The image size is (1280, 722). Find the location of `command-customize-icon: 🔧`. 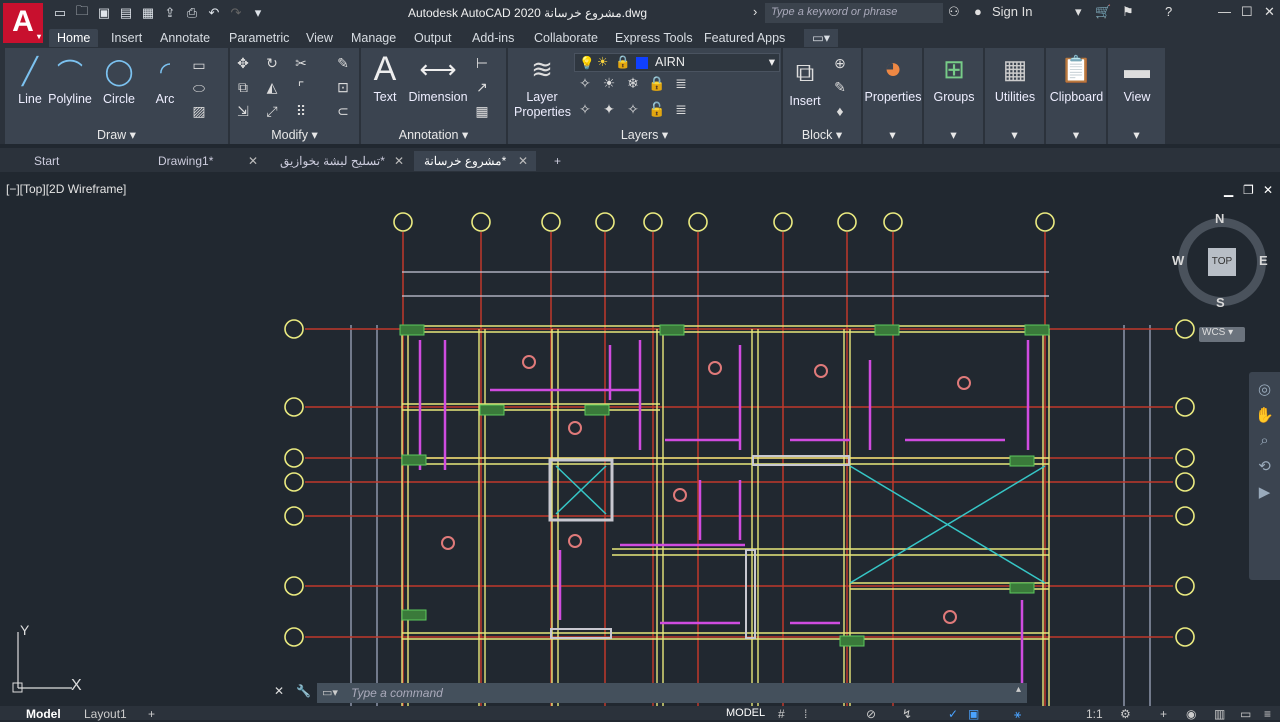

command-customize-icon: 🔧 is located at coordinates (303, 691).